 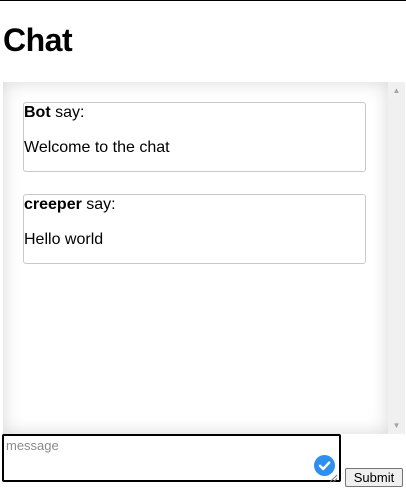 I want to click on page-title: Chat, so click(x=38, y=40).